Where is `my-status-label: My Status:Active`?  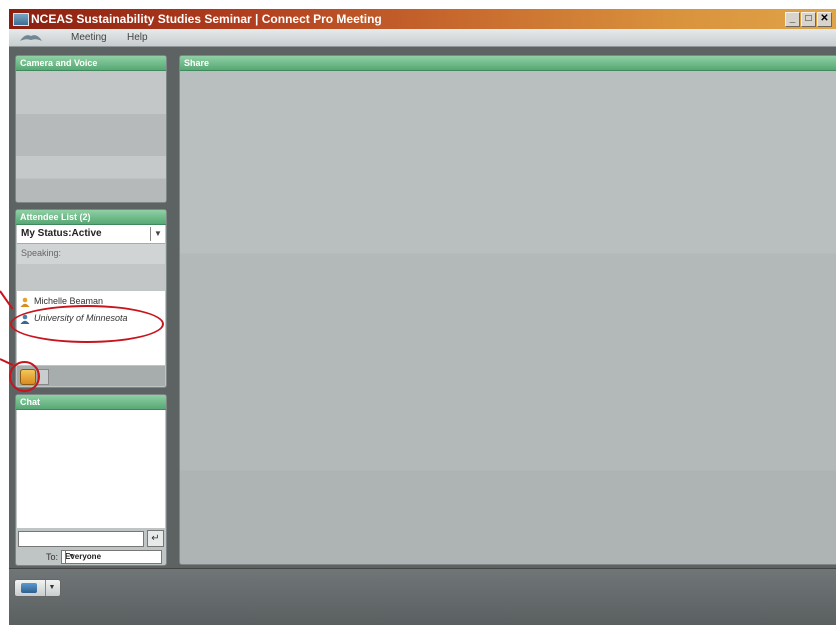
my-status-label: My Status:Active is located at coordinates (61, 233).